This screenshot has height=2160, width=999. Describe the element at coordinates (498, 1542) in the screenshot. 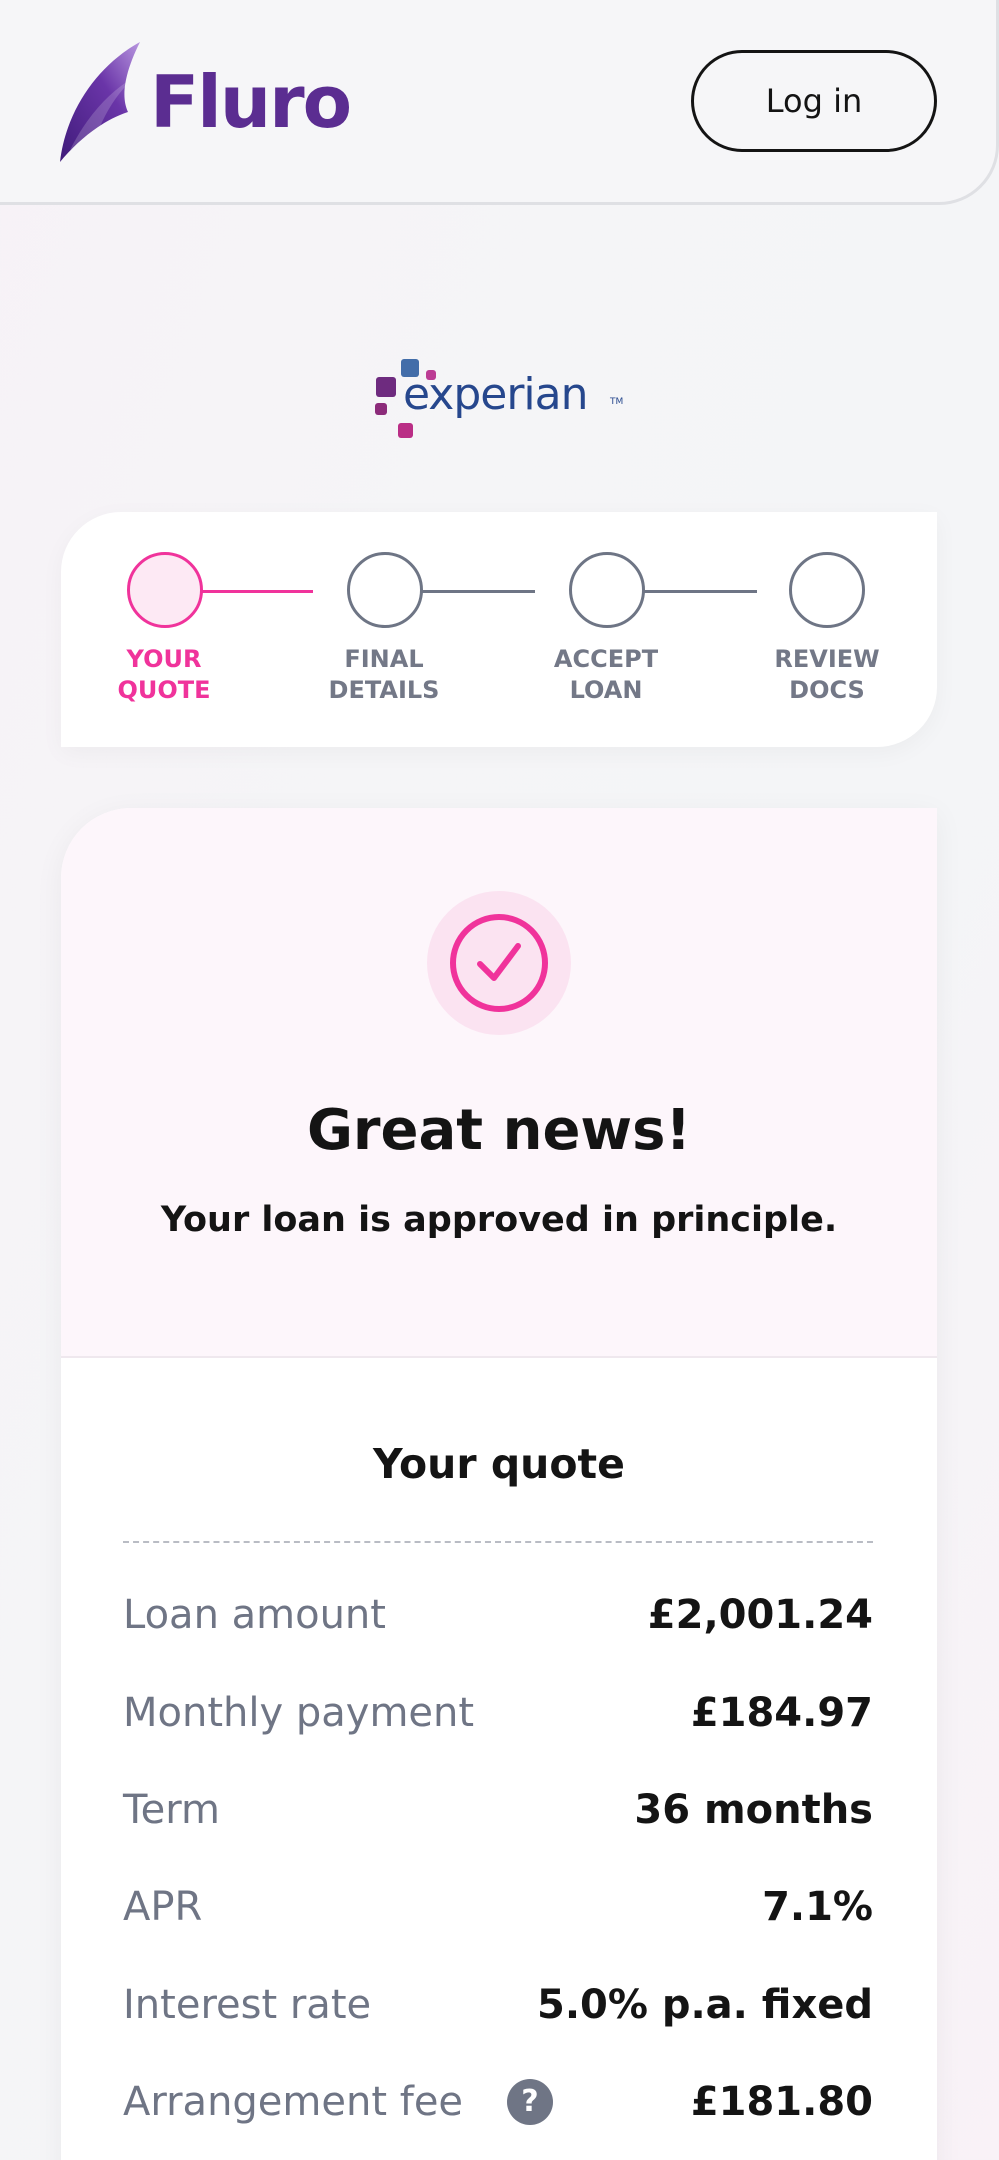

I see `quote-divider` at that location.